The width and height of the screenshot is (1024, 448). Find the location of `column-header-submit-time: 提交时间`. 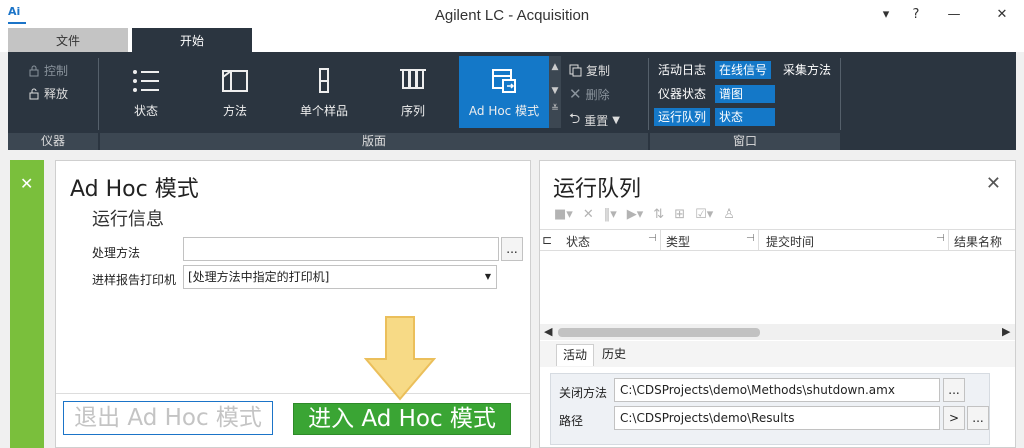

column-header-submit-time: 提交时间 is located at coordinates (790, 241).